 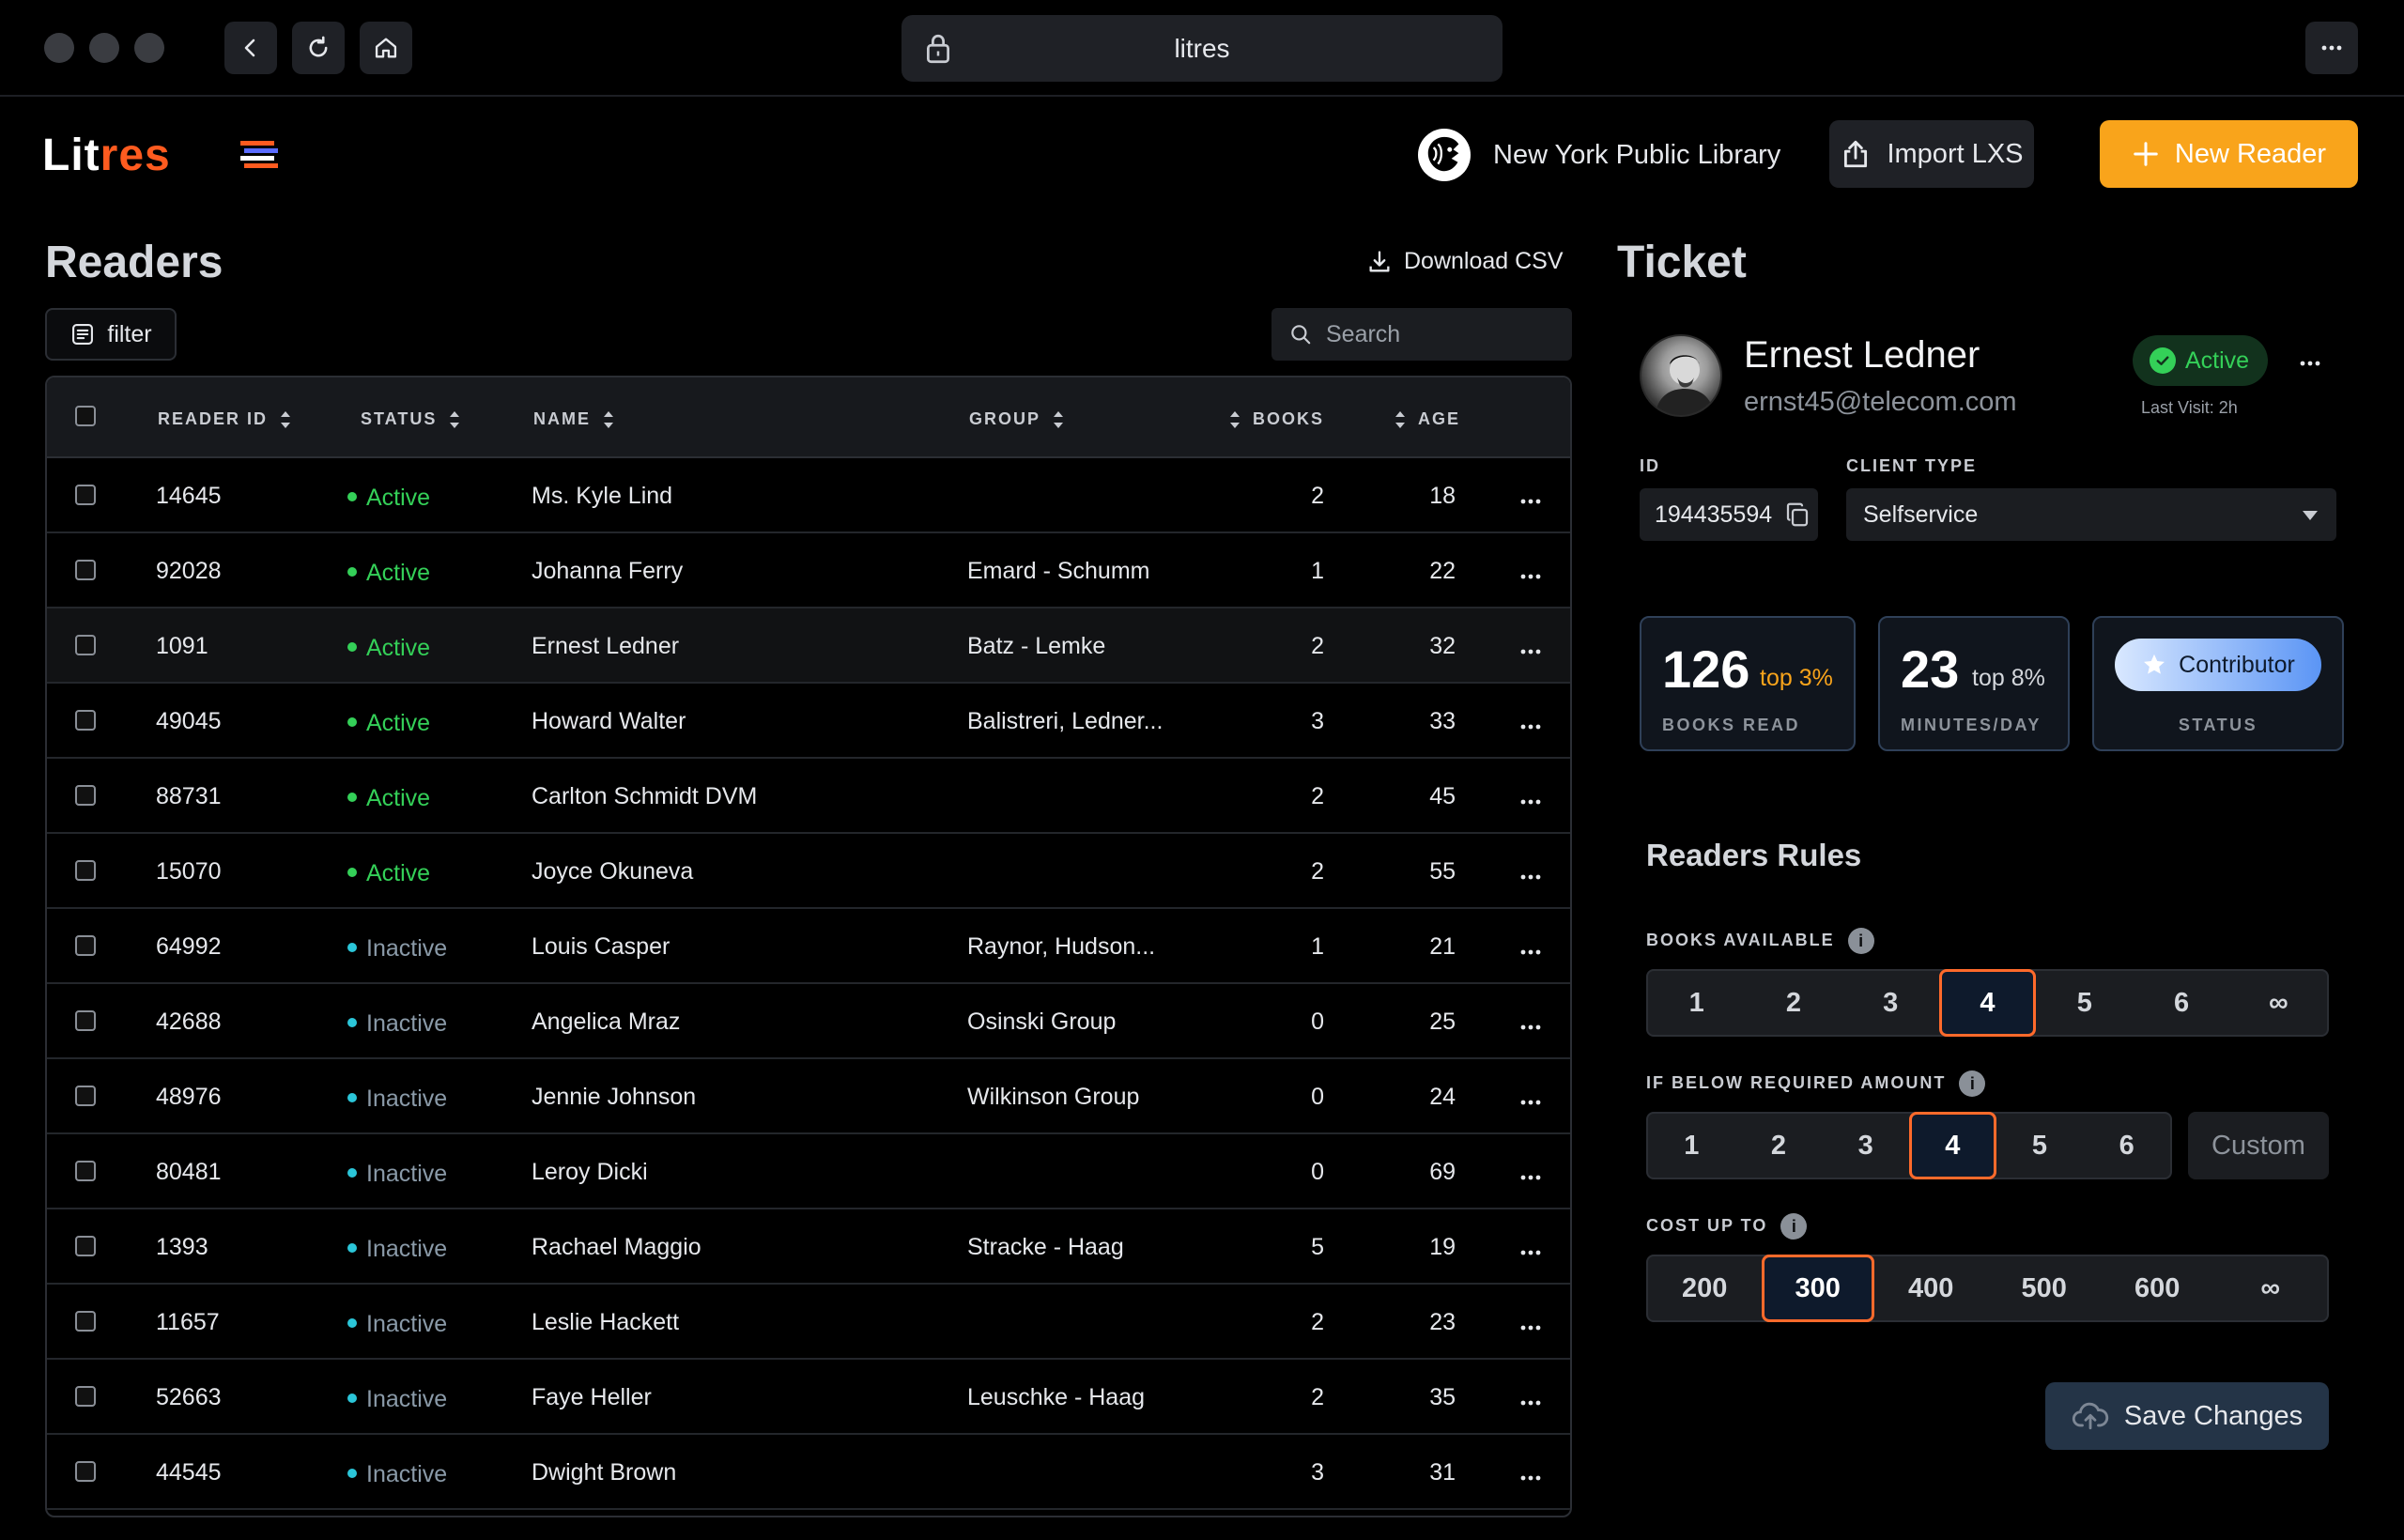 I want to click on window-close-button, so click(x=59, y=48).